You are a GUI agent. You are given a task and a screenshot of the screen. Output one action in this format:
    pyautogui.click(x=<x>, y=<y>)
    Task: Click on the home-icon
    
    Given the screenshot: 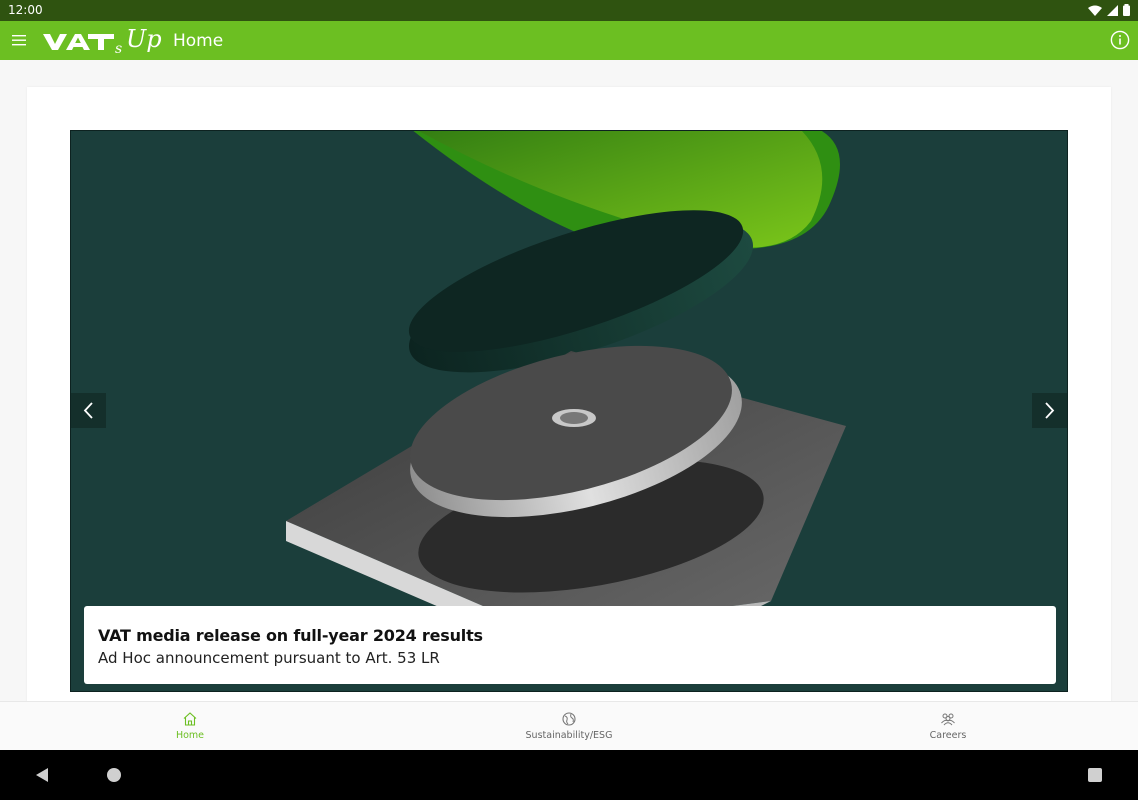 What is the action you would take?
    pyautogui.click(x=190, y=719)
    